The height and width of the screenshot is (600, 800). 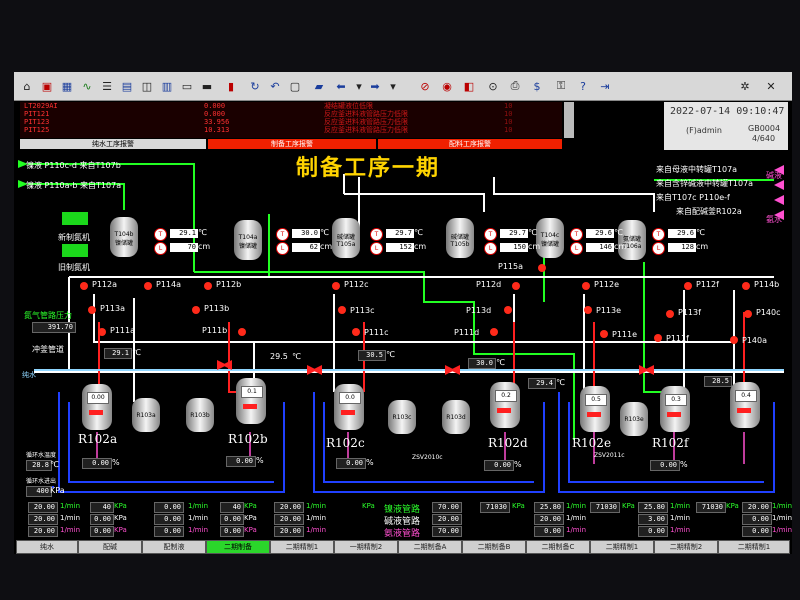 What do you see at coordinates (74, 237) in the screenshot?
I see `new-nitrogen-label: 新制氮机` at bounding box center [74, 237].